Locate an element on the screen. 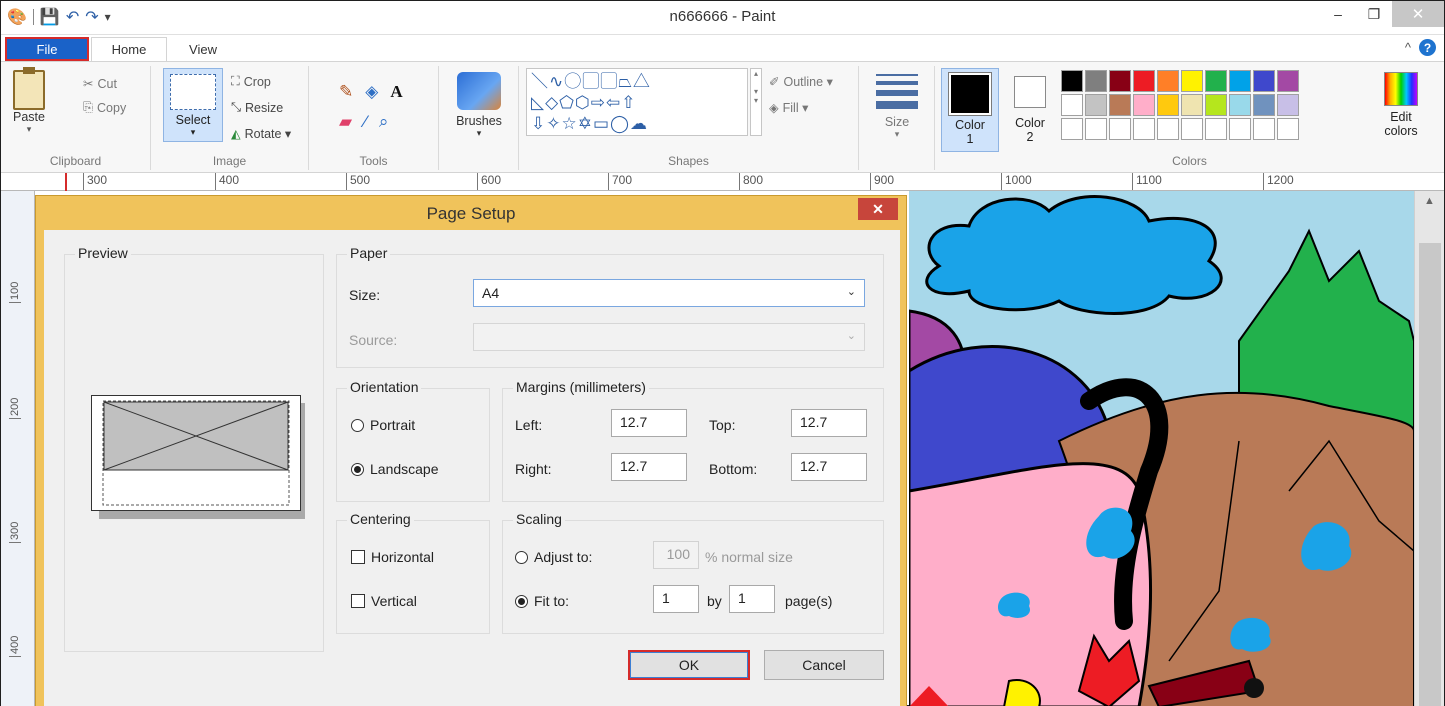  size-button: Size ▾ is located at coordinates (897, 105).